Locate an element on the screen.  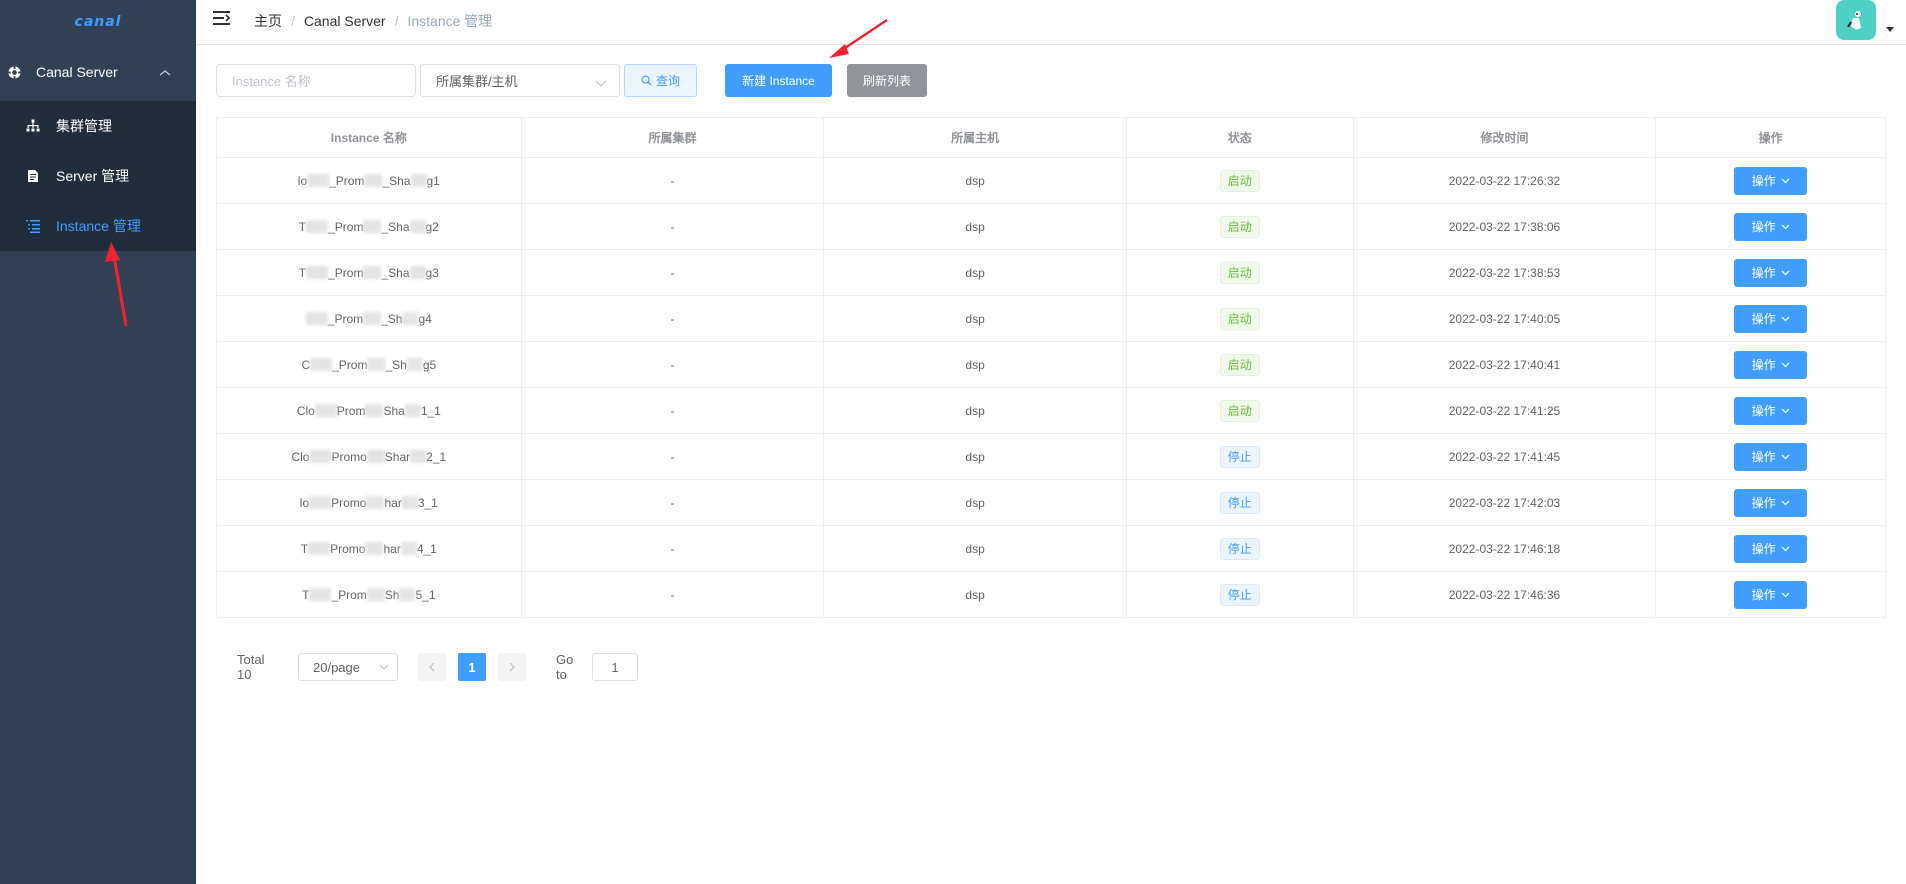
document-icon is located at coordinates (33, 176).